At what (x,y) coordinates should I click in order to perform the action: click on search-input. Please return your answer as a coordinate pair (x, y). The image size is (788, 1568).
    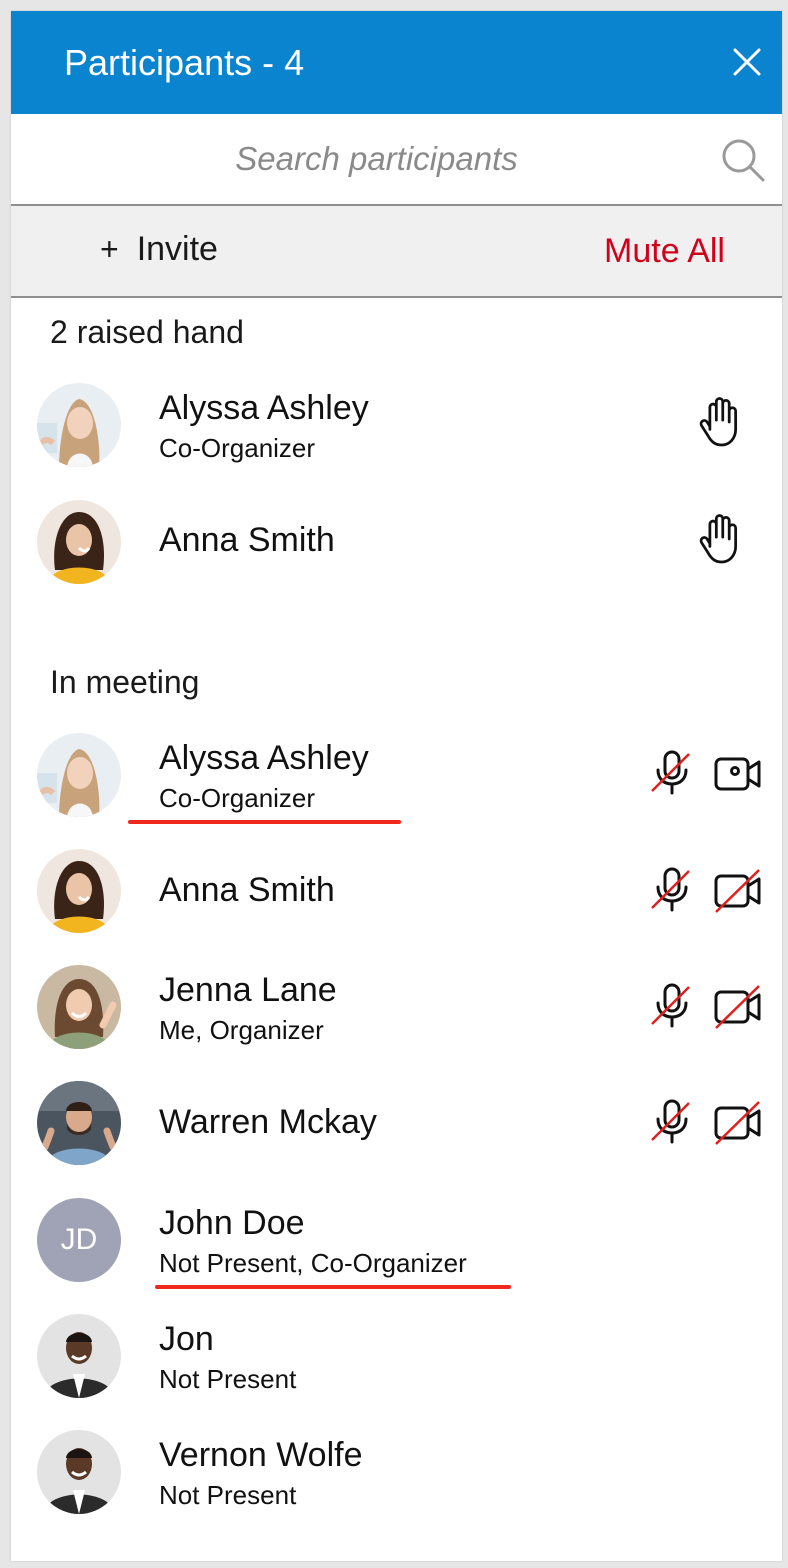
    Looking at the image, I should click on (396, 159).